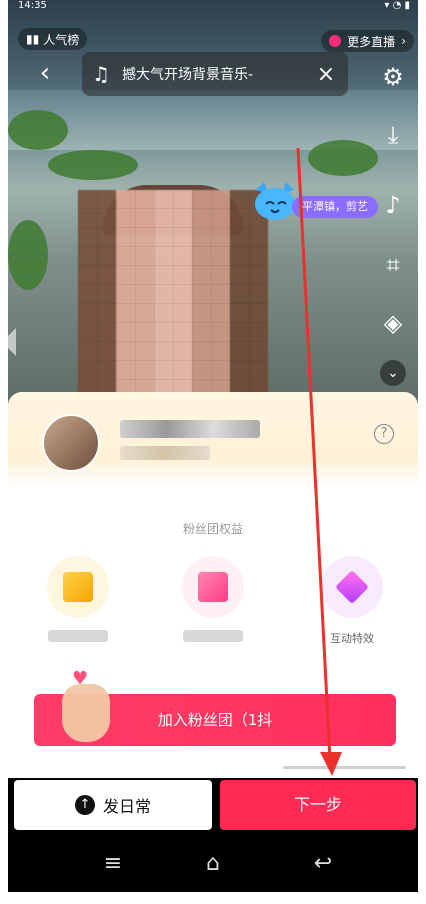  Describe the element at coordinates (393, 373) in the screenshot. I see `chevron-down-icon: ⌄` at that location.